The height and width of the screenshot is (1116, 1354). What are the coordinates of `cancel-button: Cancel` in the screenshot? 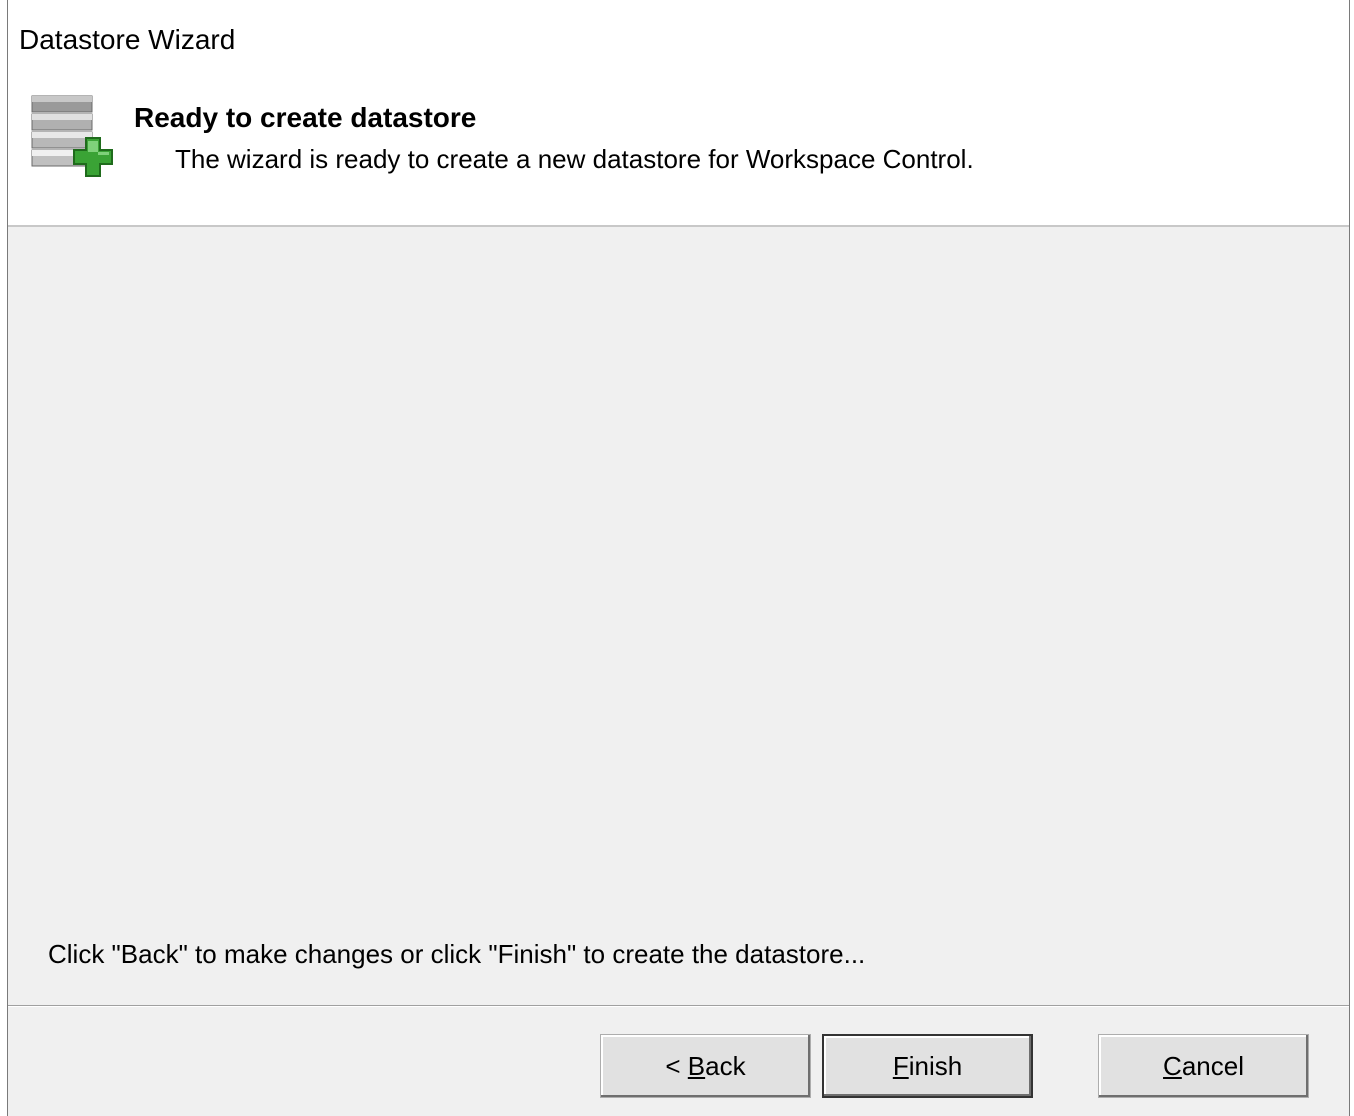 It's located at (1203, 1066).